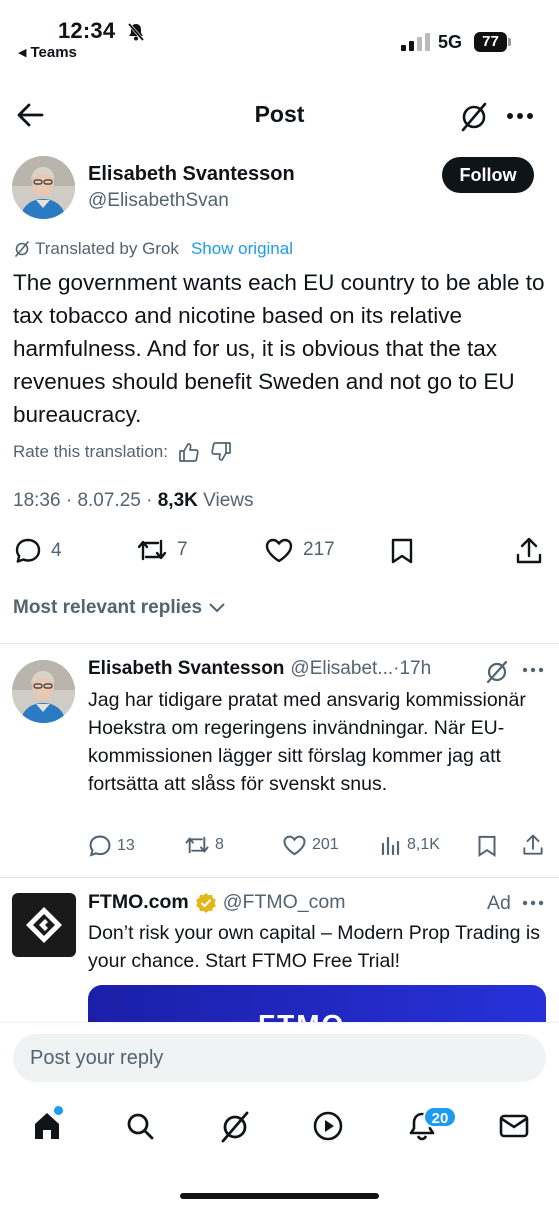 The image size is (559, 1212). What do you see at coordinates (284, 902) in the screenshot?
I see `ad-author-handle: @FTMO_com` at bounding box center [284, 902].